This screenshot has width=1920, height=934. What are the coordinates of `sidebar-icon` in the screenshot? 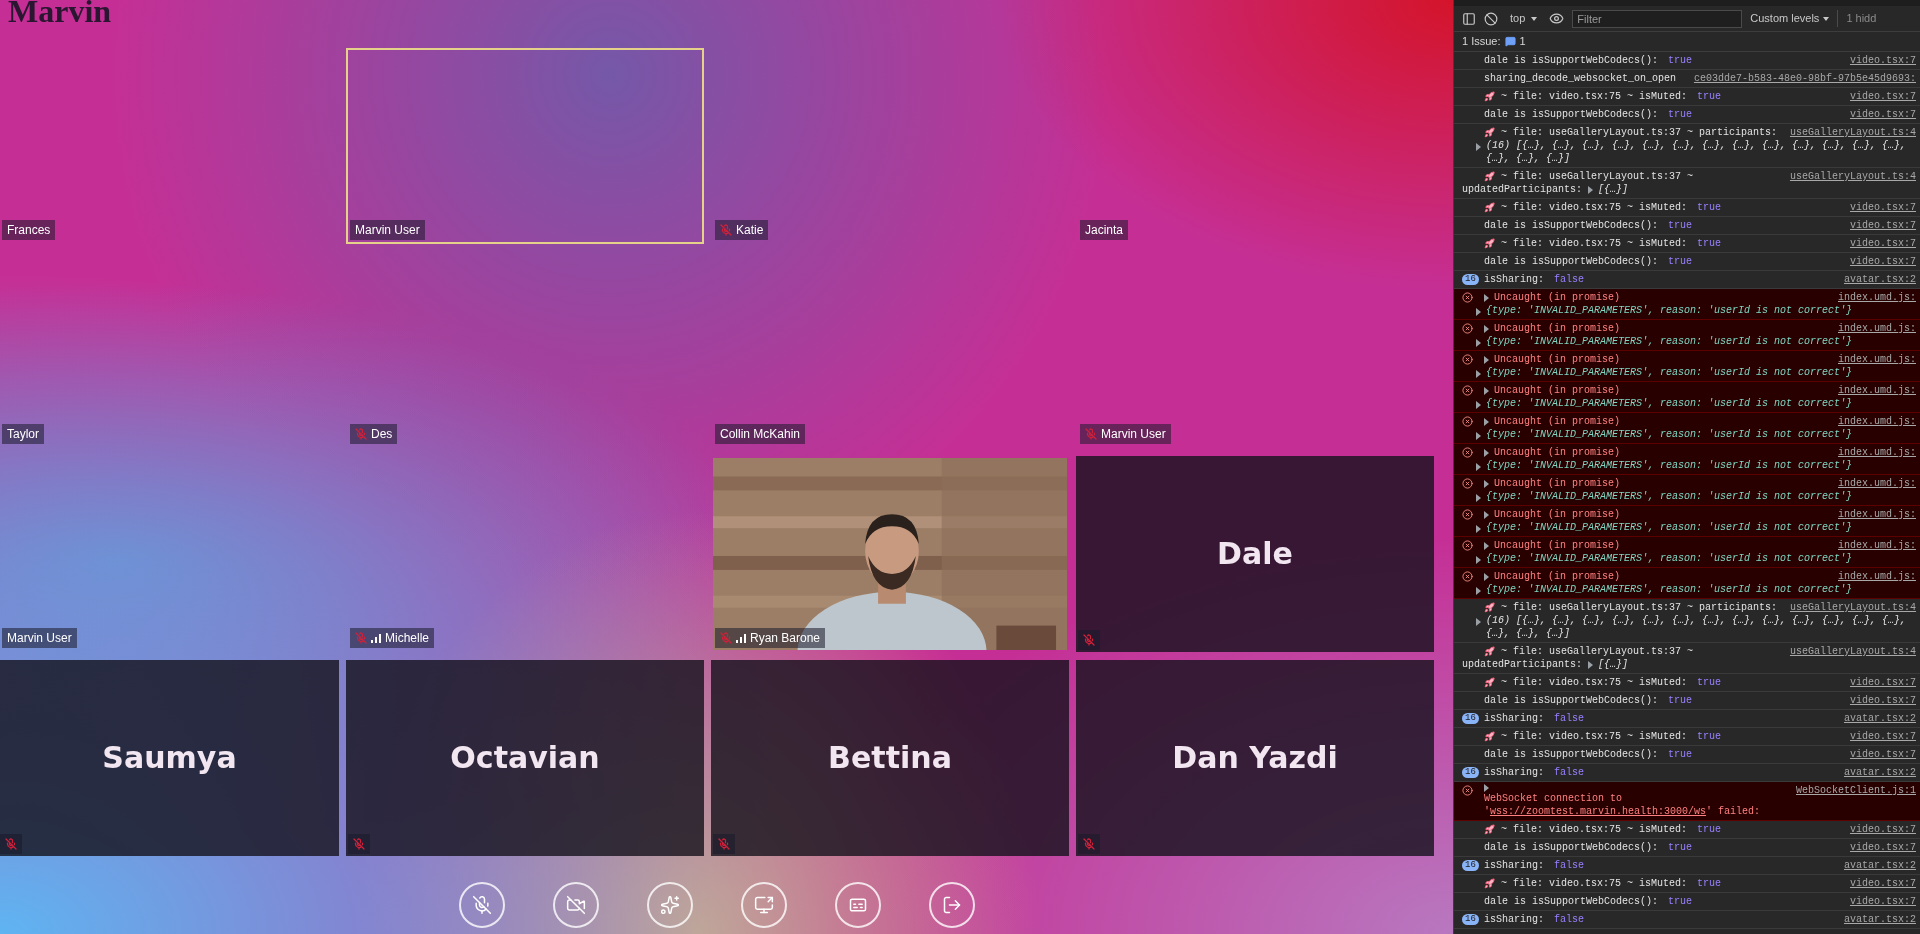 It's located at (1469, 18).